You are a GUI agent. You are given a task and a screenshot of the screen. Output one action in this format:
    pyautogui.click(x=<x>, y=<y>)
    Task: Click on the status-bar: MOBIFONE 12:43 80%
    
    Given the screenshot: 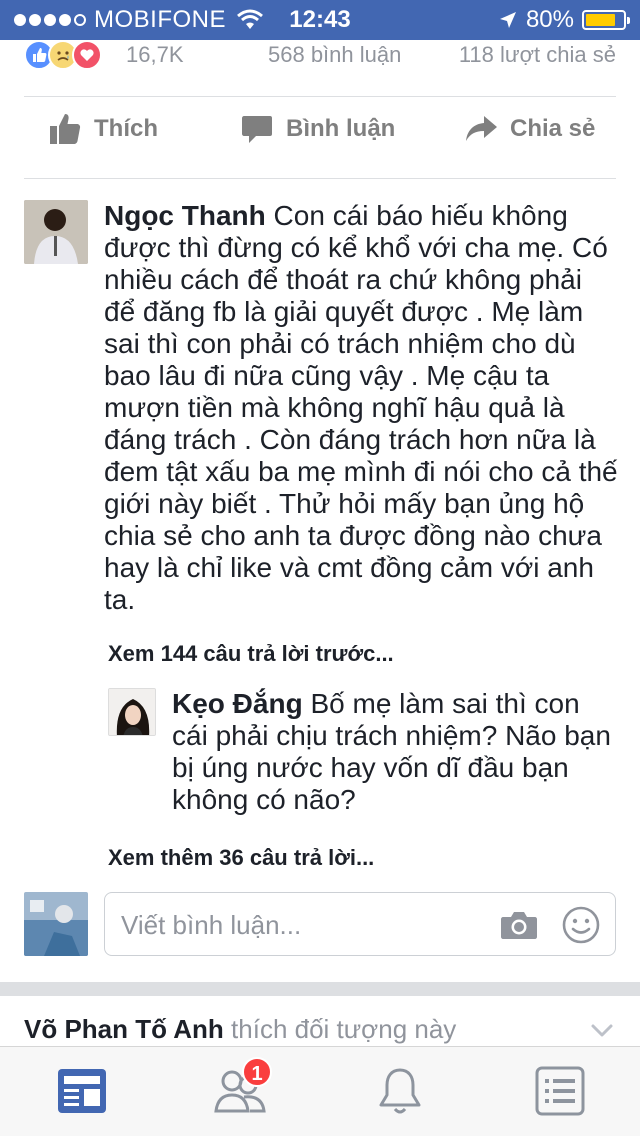 What is the action you would take?
    pyautogui.click(x=320, y=20)
    